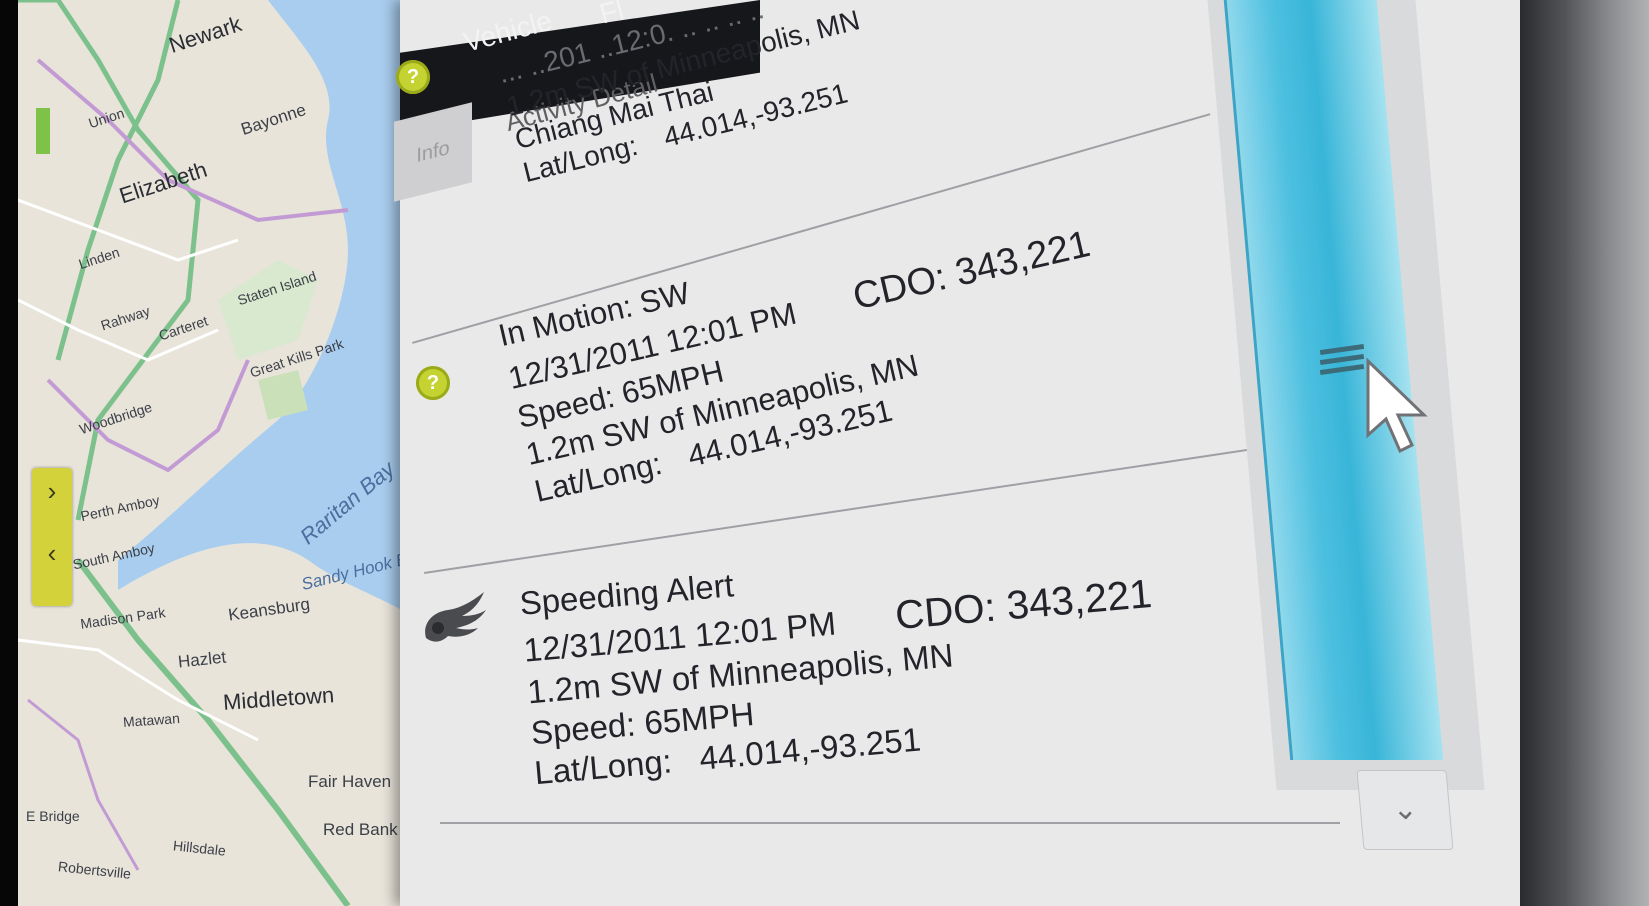 Image resolution: width=1649 pixels, height=906 pixels. What do you see at coordinates (9, 453) in the screenshot?
I see `monitor-bezel-left` at bounding box center [9, 453].